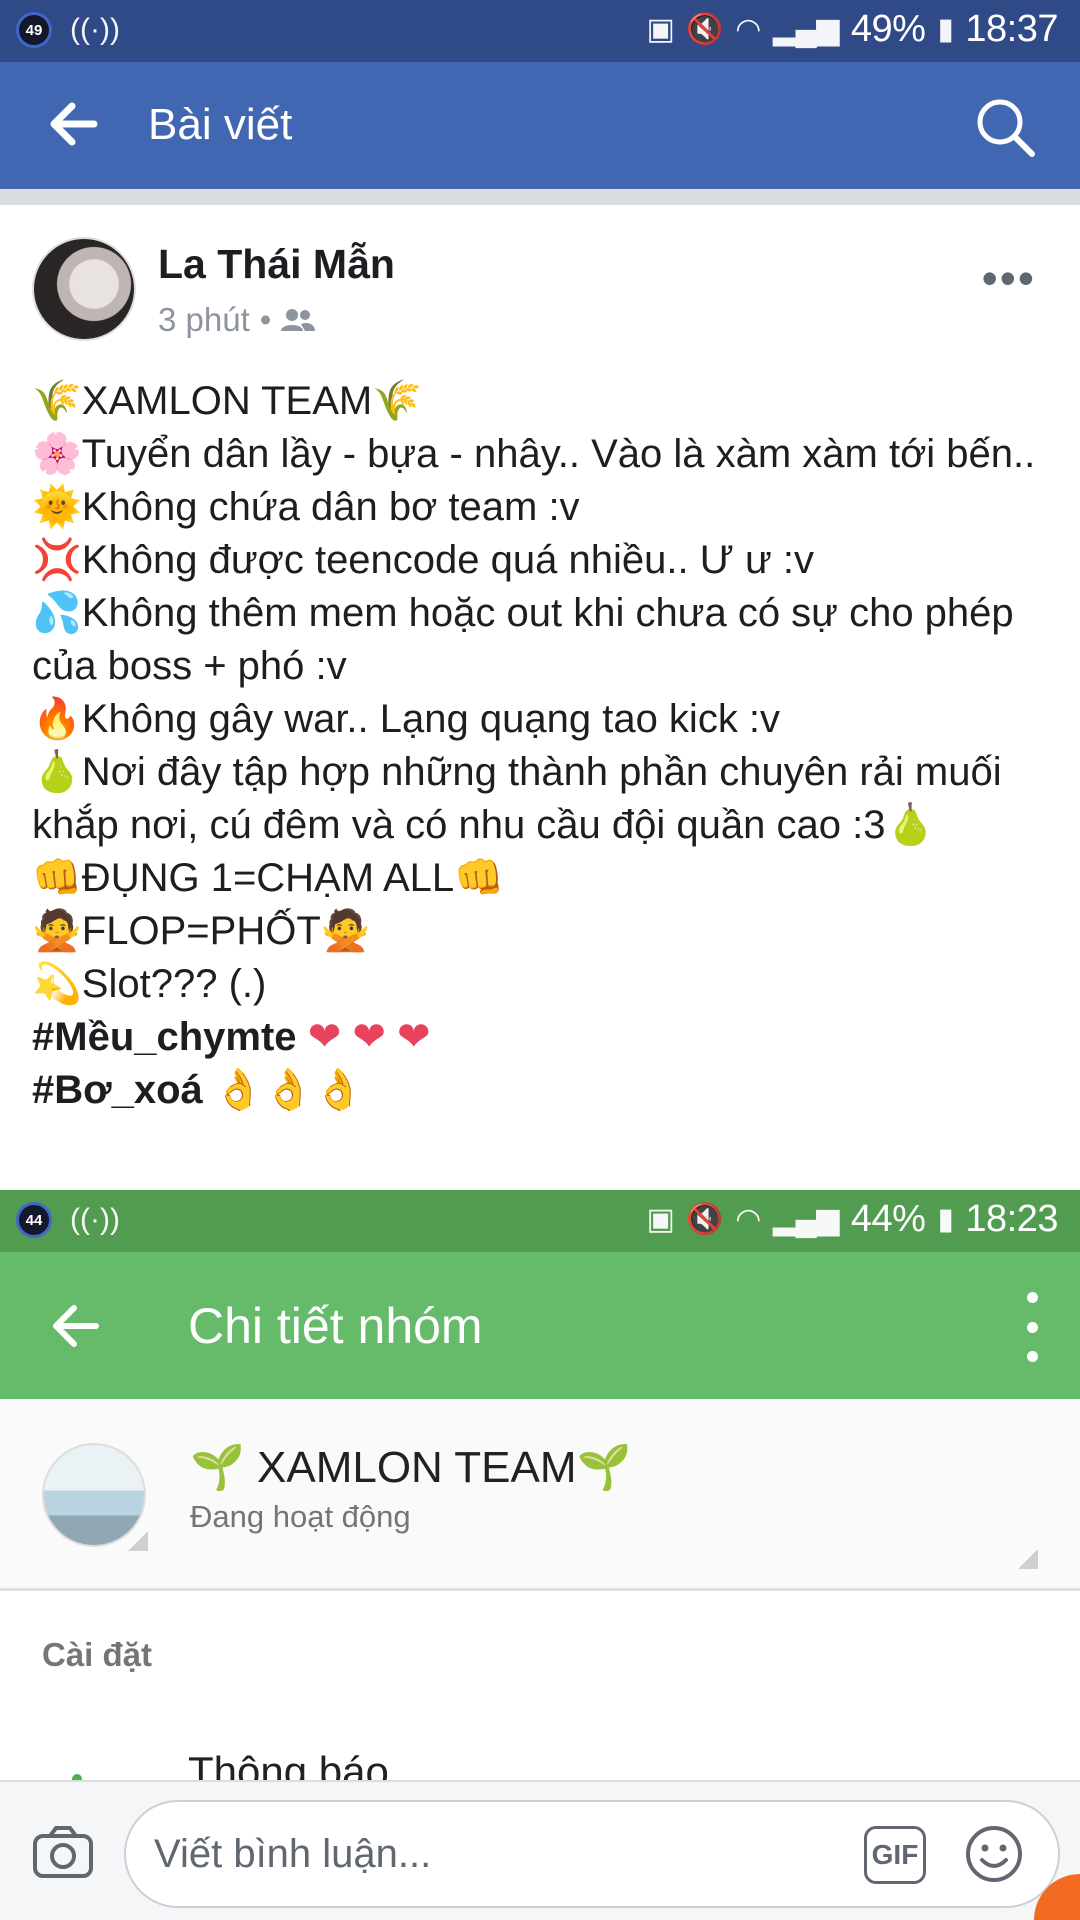  Describe the element at coordinates (1009, 278) in the screenshot. I see `more-options-icon: •••` at that location.